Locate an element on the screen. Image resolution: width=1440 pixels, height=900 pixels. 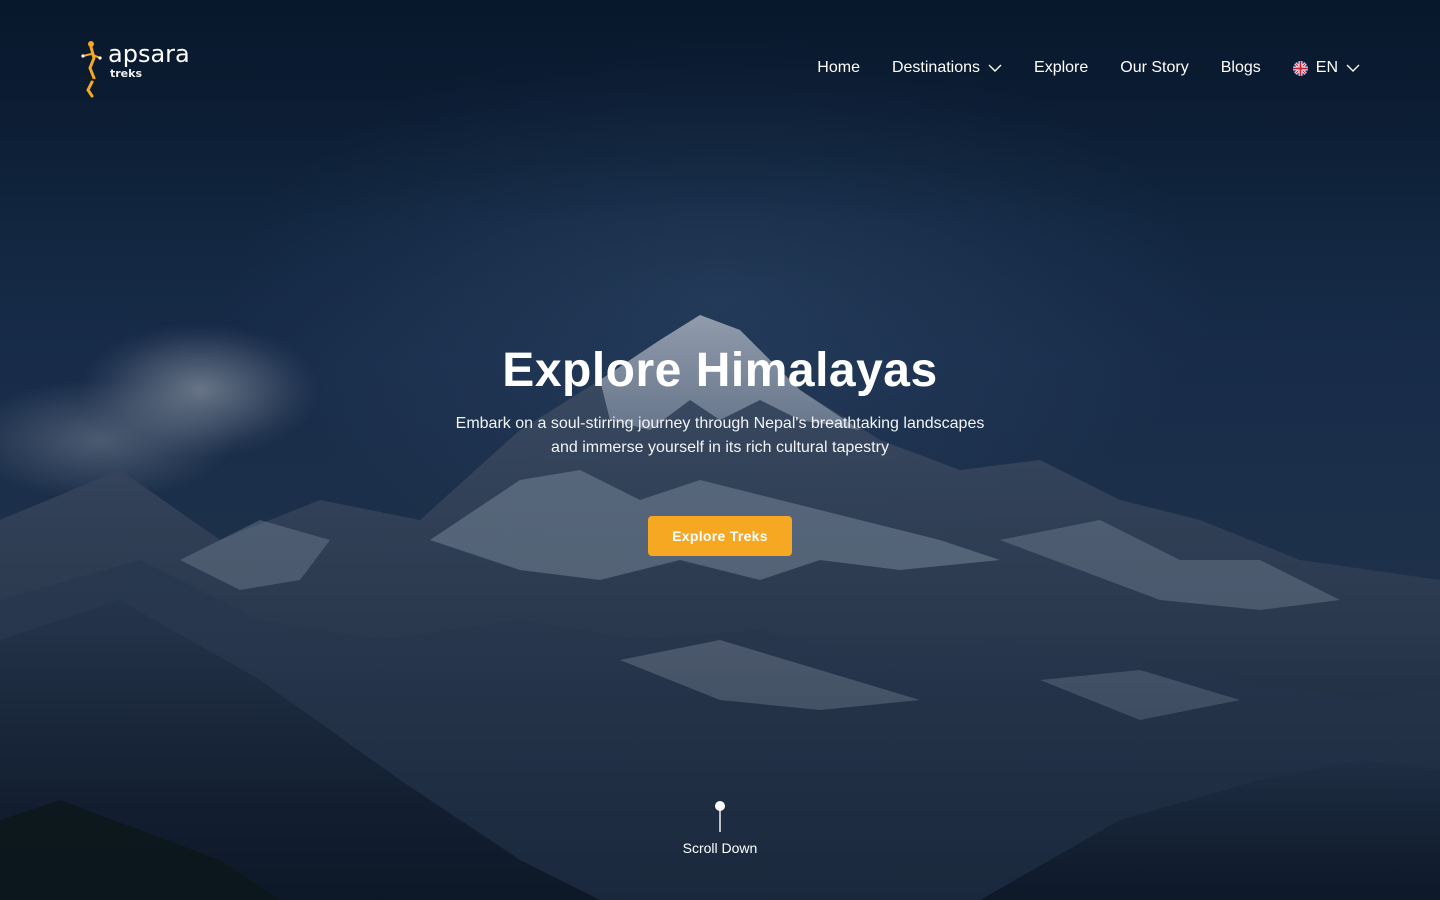
nav-item-explore: Explore is located at coordinates (1061, 68).